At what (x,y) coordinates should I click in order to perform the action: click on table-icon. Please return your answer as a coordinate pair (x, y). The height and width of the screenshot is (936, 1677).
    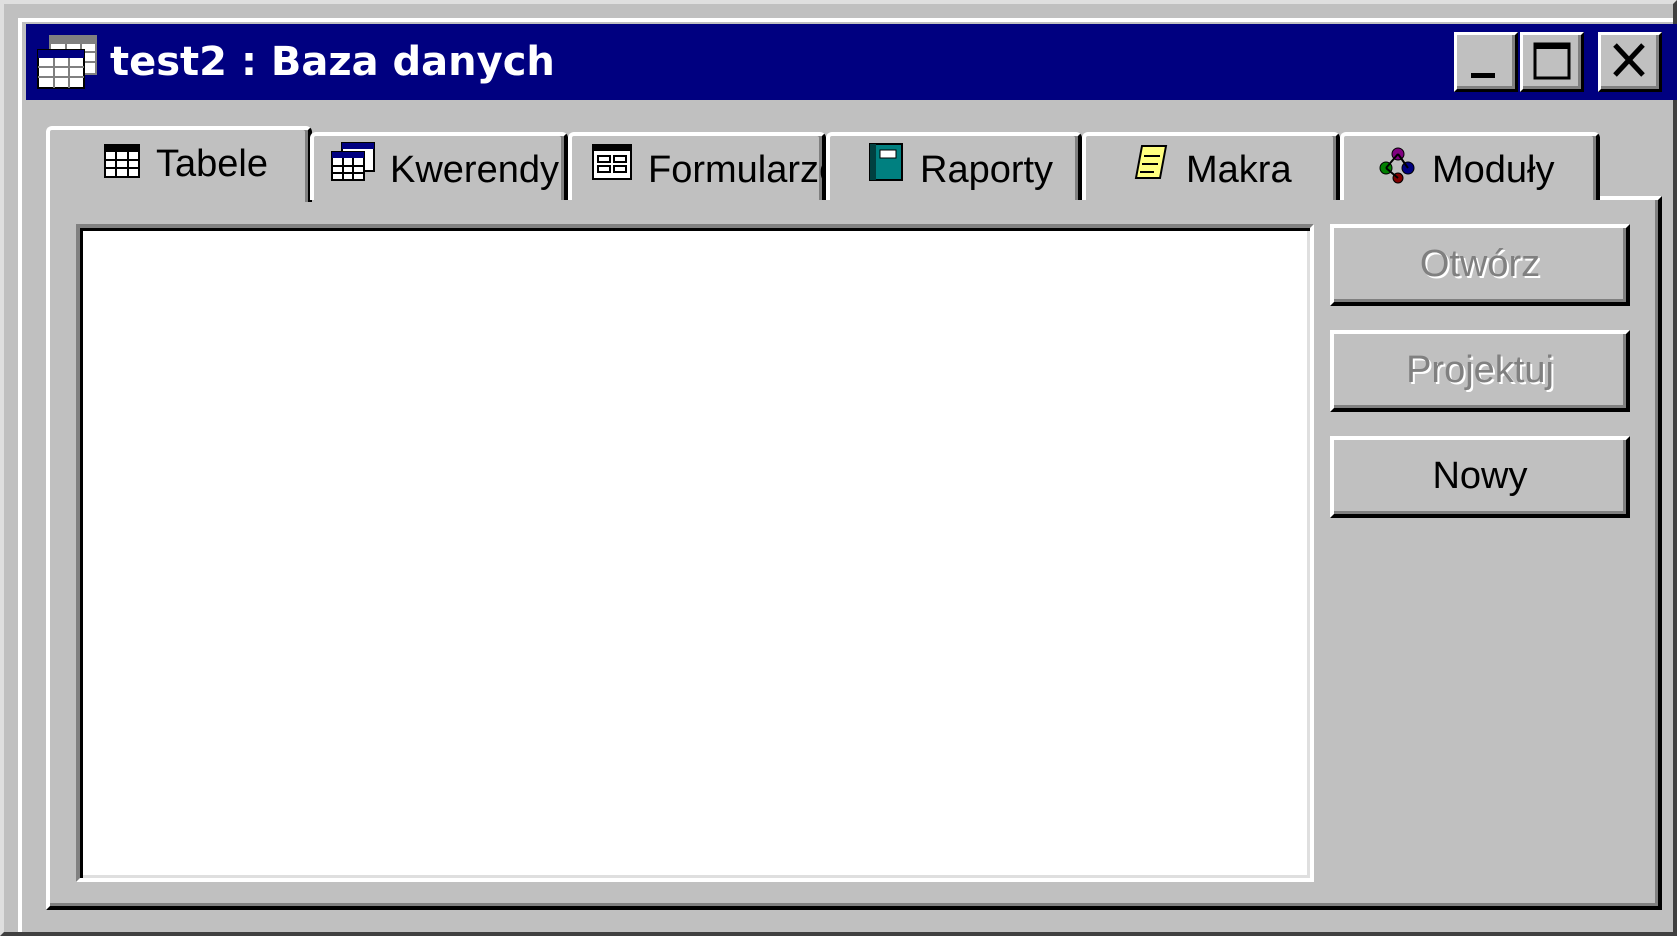
    Looking at the image, I should click on (122, 161).